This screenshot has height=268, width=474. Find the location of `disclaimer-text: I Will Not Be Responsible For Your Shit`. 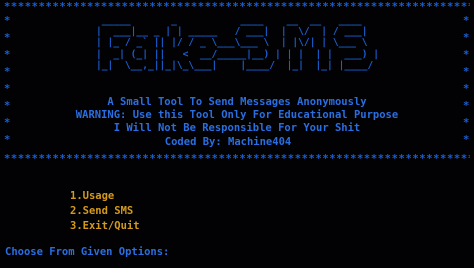

disclaimer-text: I Will Not Be Responsible For Your Shit is located at coordinates (237, 128).